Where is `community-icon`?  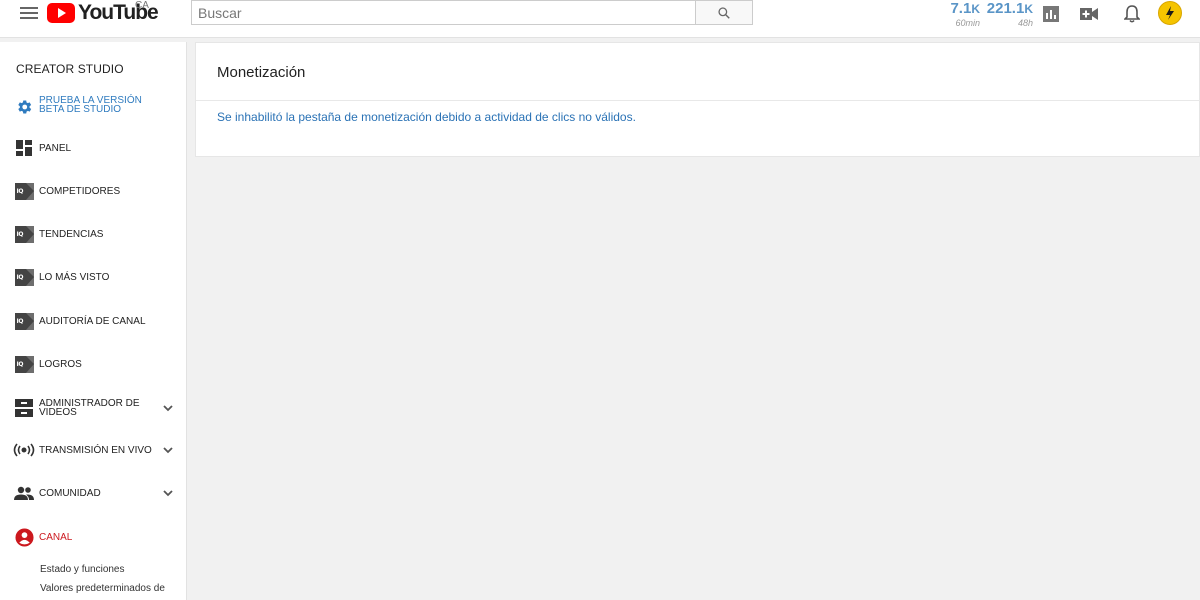
community-icon is located at coordinates (24, 493).